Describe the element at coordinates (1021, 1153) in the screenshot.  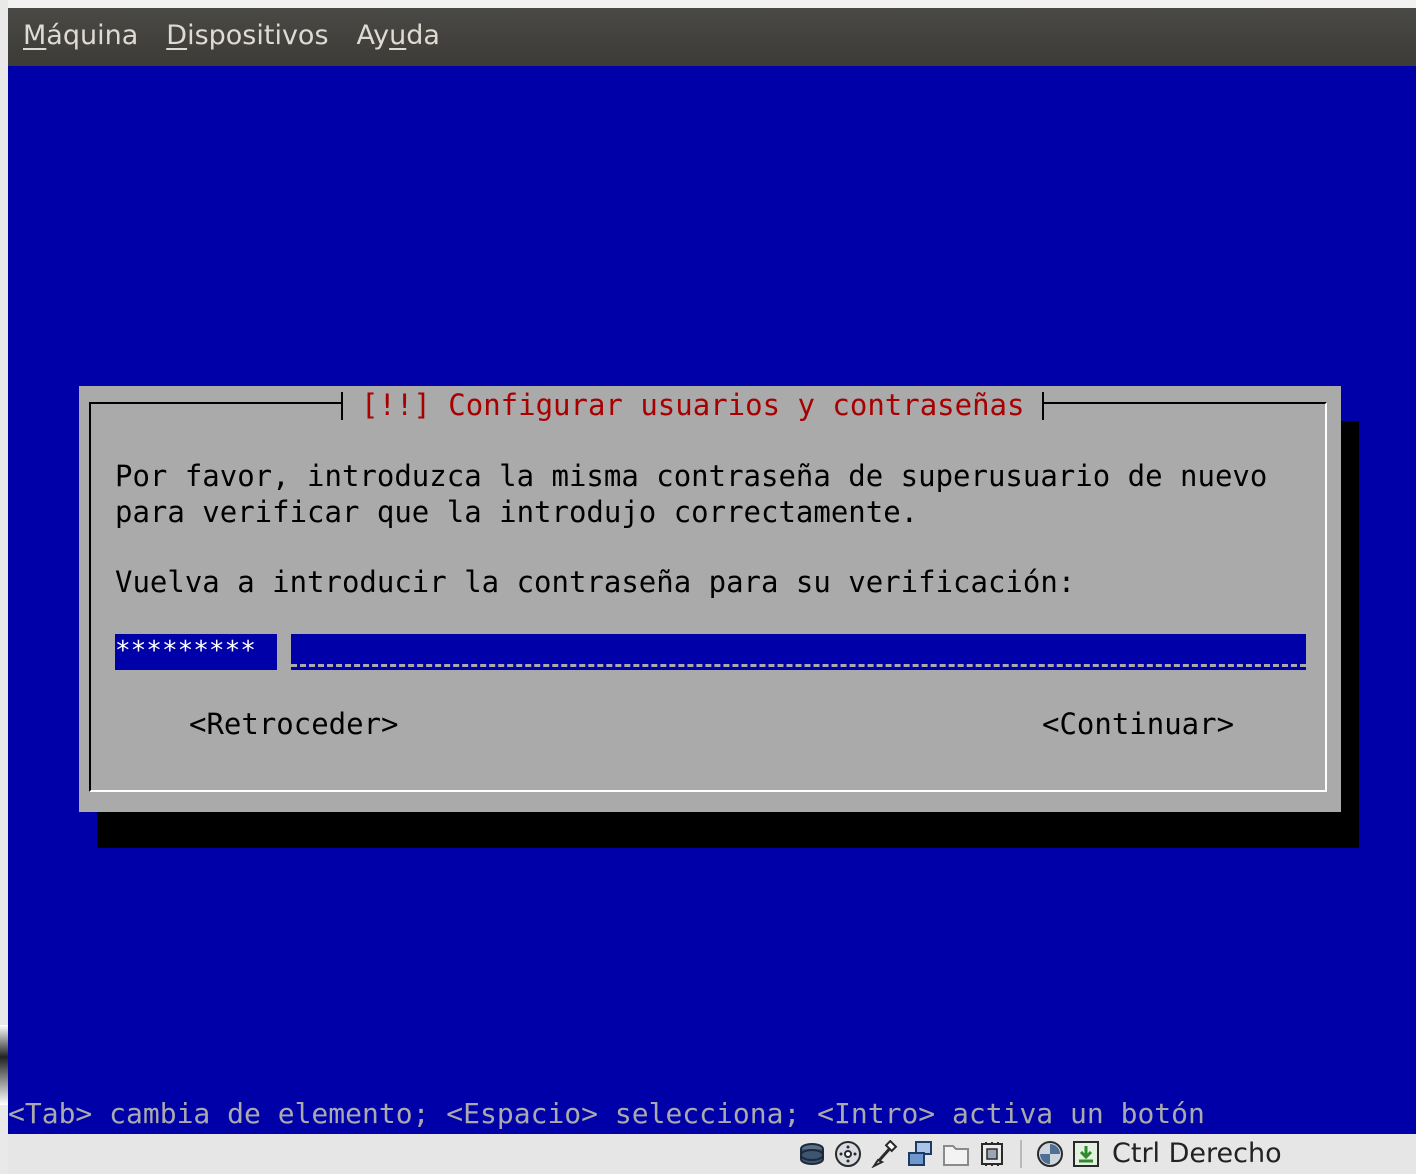
I see `status-separator` at that location.